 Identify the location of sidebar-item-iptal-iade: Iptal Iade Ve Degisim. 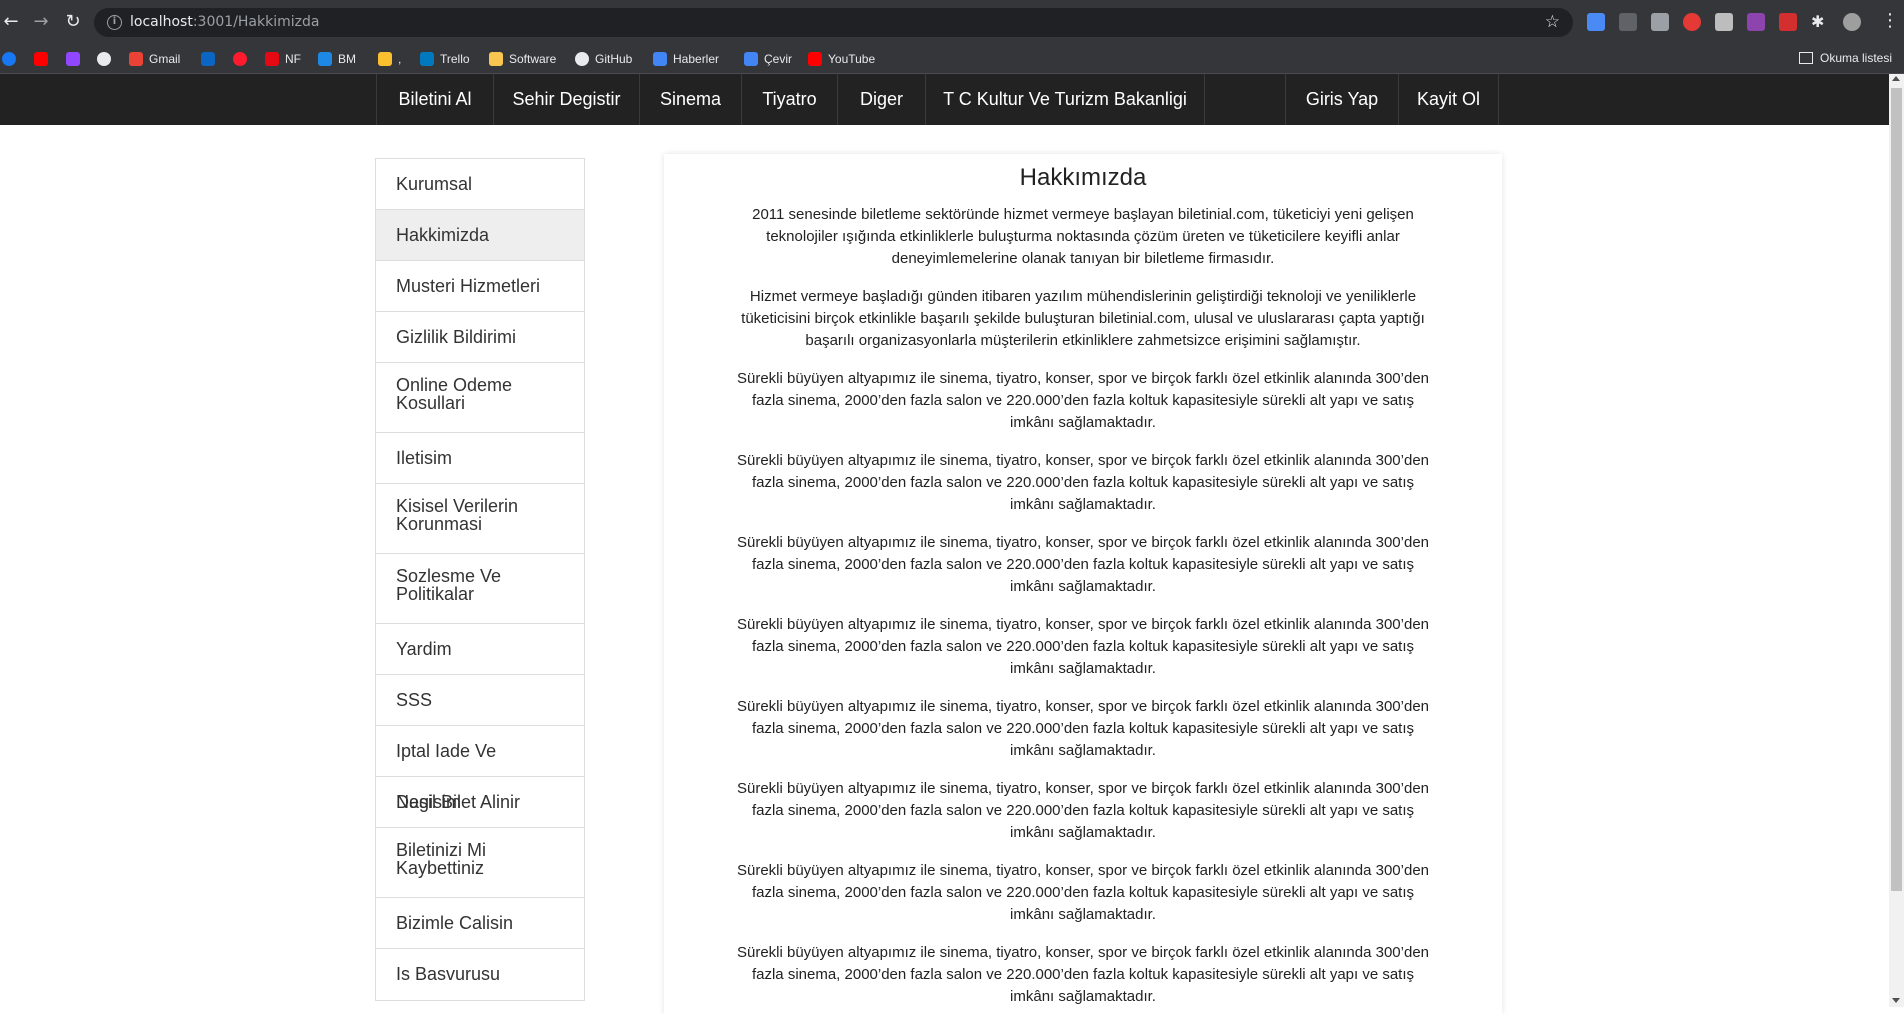
(480, 769).